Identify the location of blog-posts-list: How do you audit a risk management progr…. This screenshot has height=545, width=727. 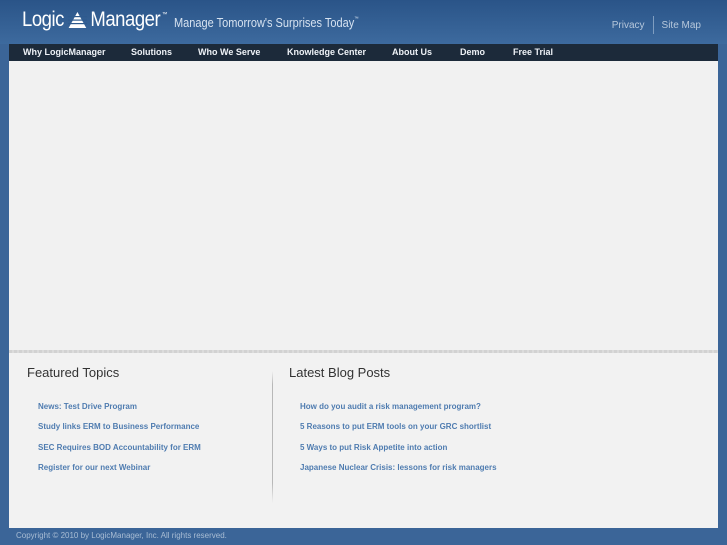
(398, 437).